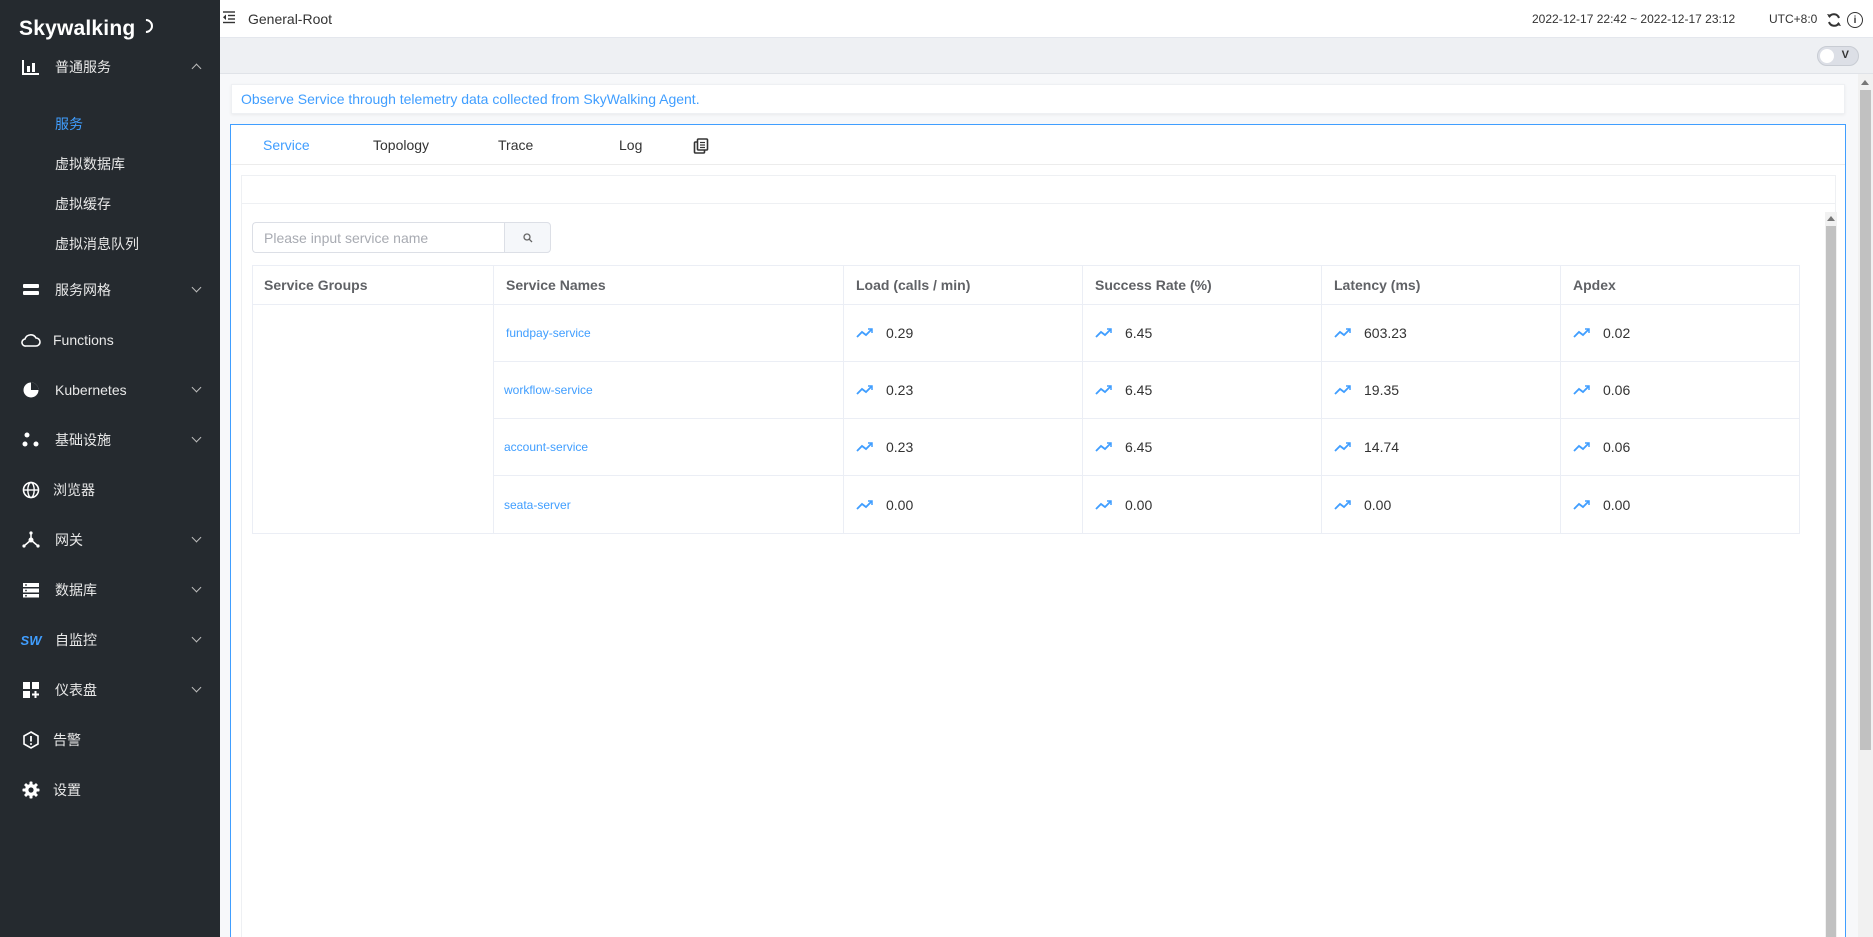 The height and width of the screenshot is (937, 1873). Describe the element at coordinates (83, 440) in the screenshot. I see `sidebar-item-label: 基础设施` at that location.